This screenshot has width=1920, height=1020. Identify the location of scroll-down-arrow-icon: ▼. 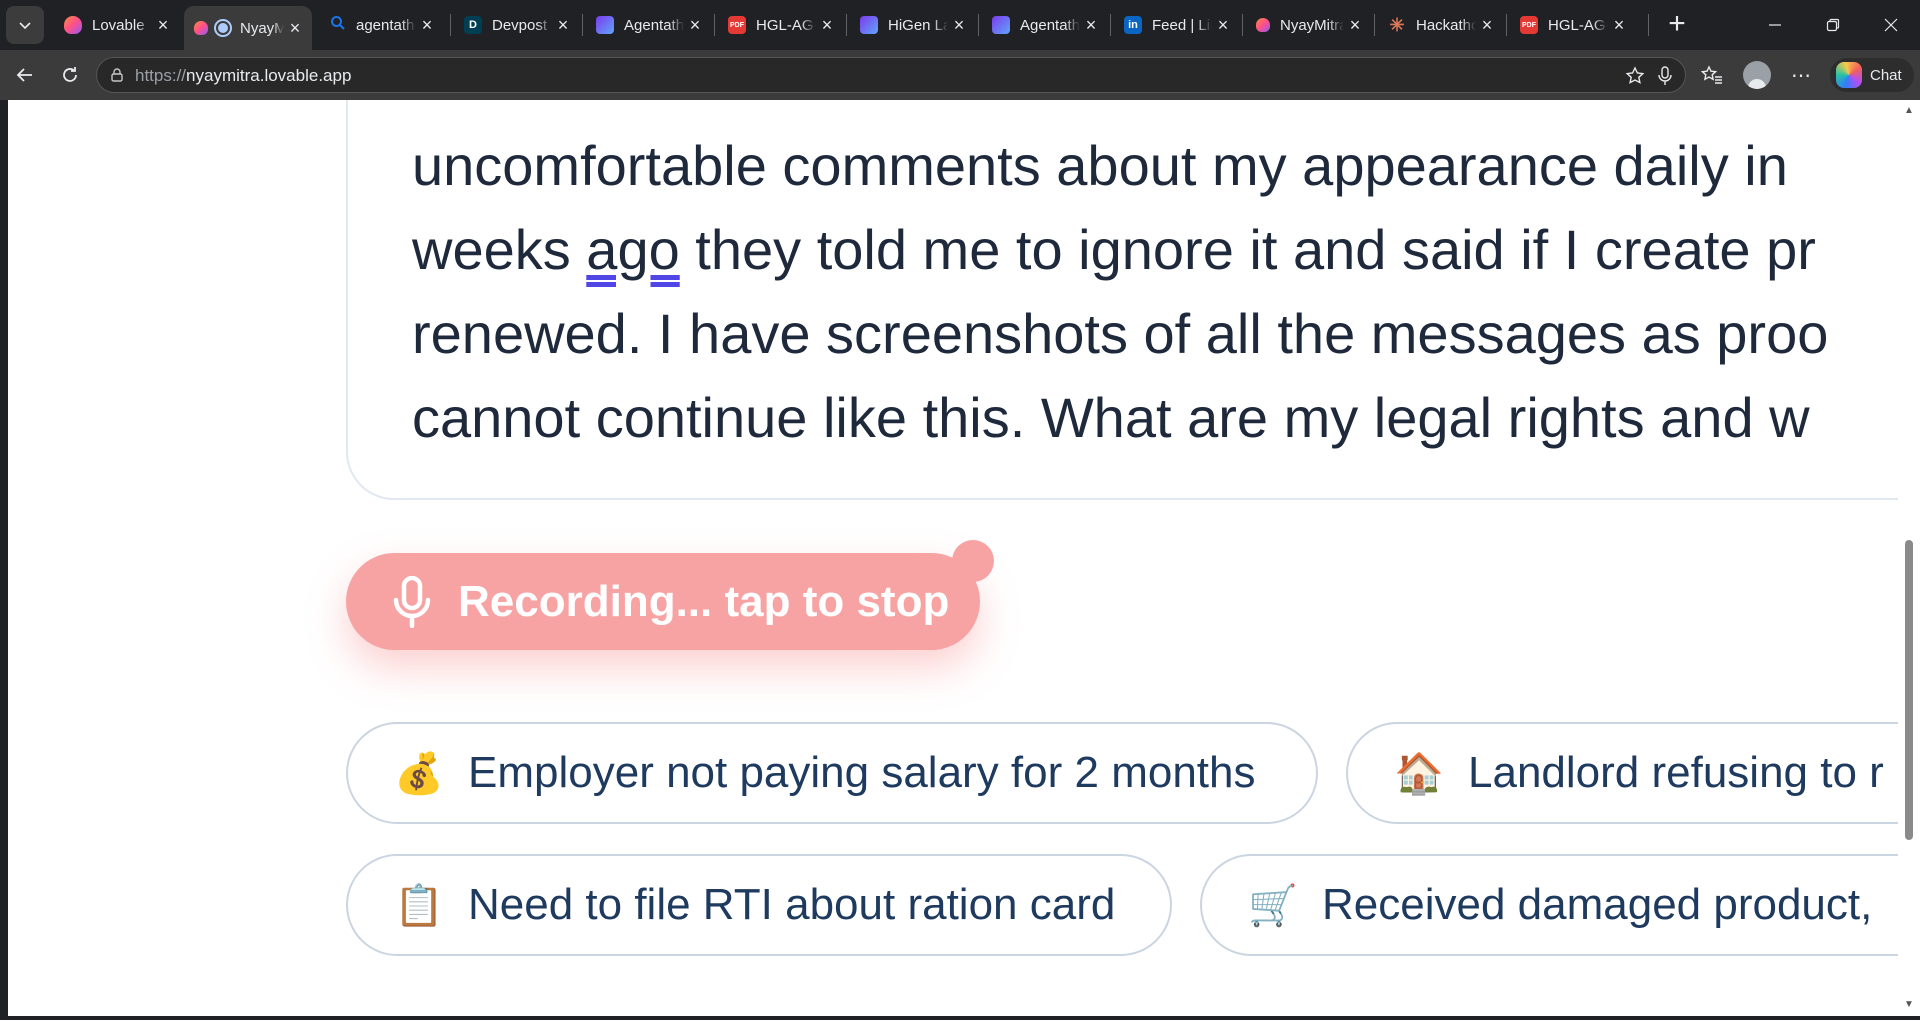
(1909, 1005).